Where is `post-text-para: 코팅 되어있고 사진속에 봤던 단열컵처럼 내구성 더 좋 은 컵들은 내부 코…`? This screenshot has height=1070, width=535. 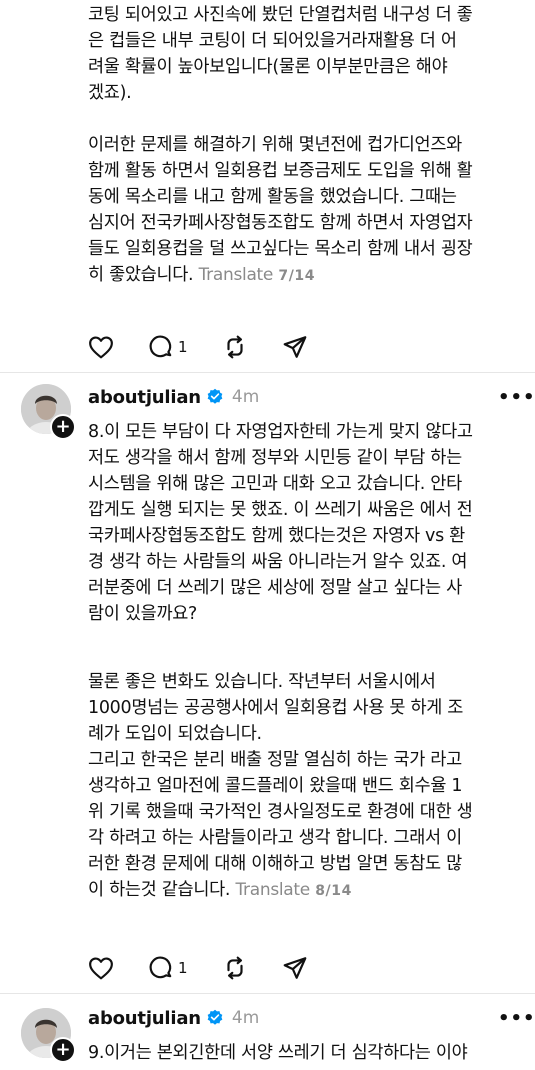
post-text-para: 코팅 되어있고 사진속에 봤던 단열컵처럼 내구성 더 좋 은 컵들은 내부 코… is located at coordinates (280, 54).